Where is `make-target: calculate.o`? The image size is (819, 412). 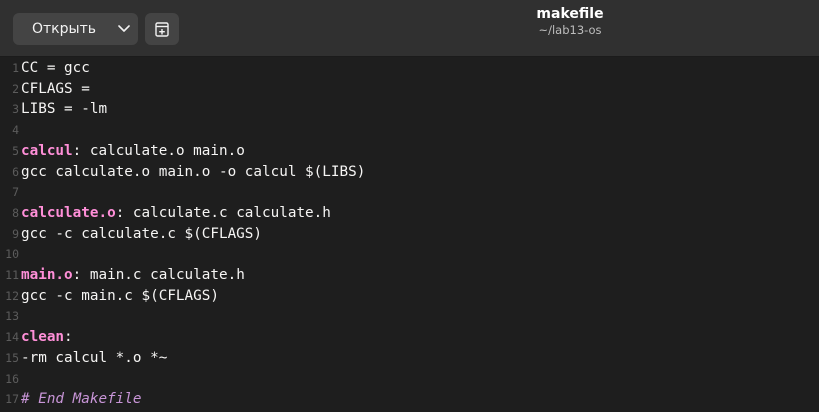 make-target: calculate.o is located at coordinates (68, 212).